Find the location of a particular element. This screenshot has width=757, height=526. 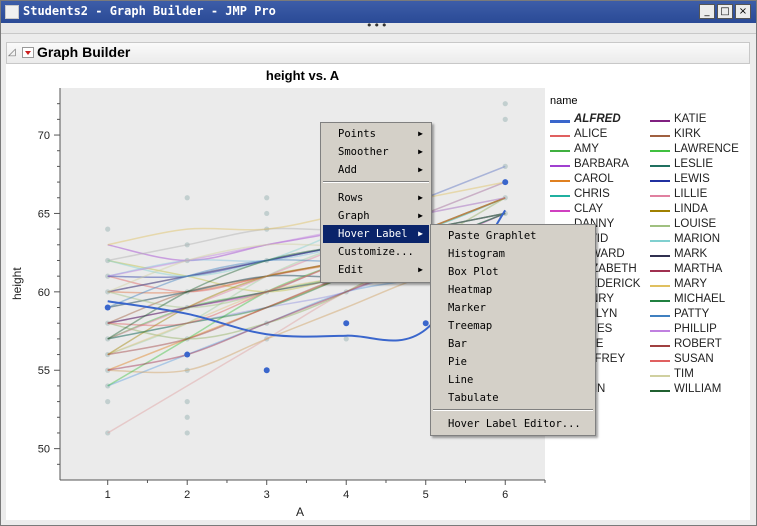

menu-item-hover-label: Hover Label ▶ is located at coordinates (376, 234).